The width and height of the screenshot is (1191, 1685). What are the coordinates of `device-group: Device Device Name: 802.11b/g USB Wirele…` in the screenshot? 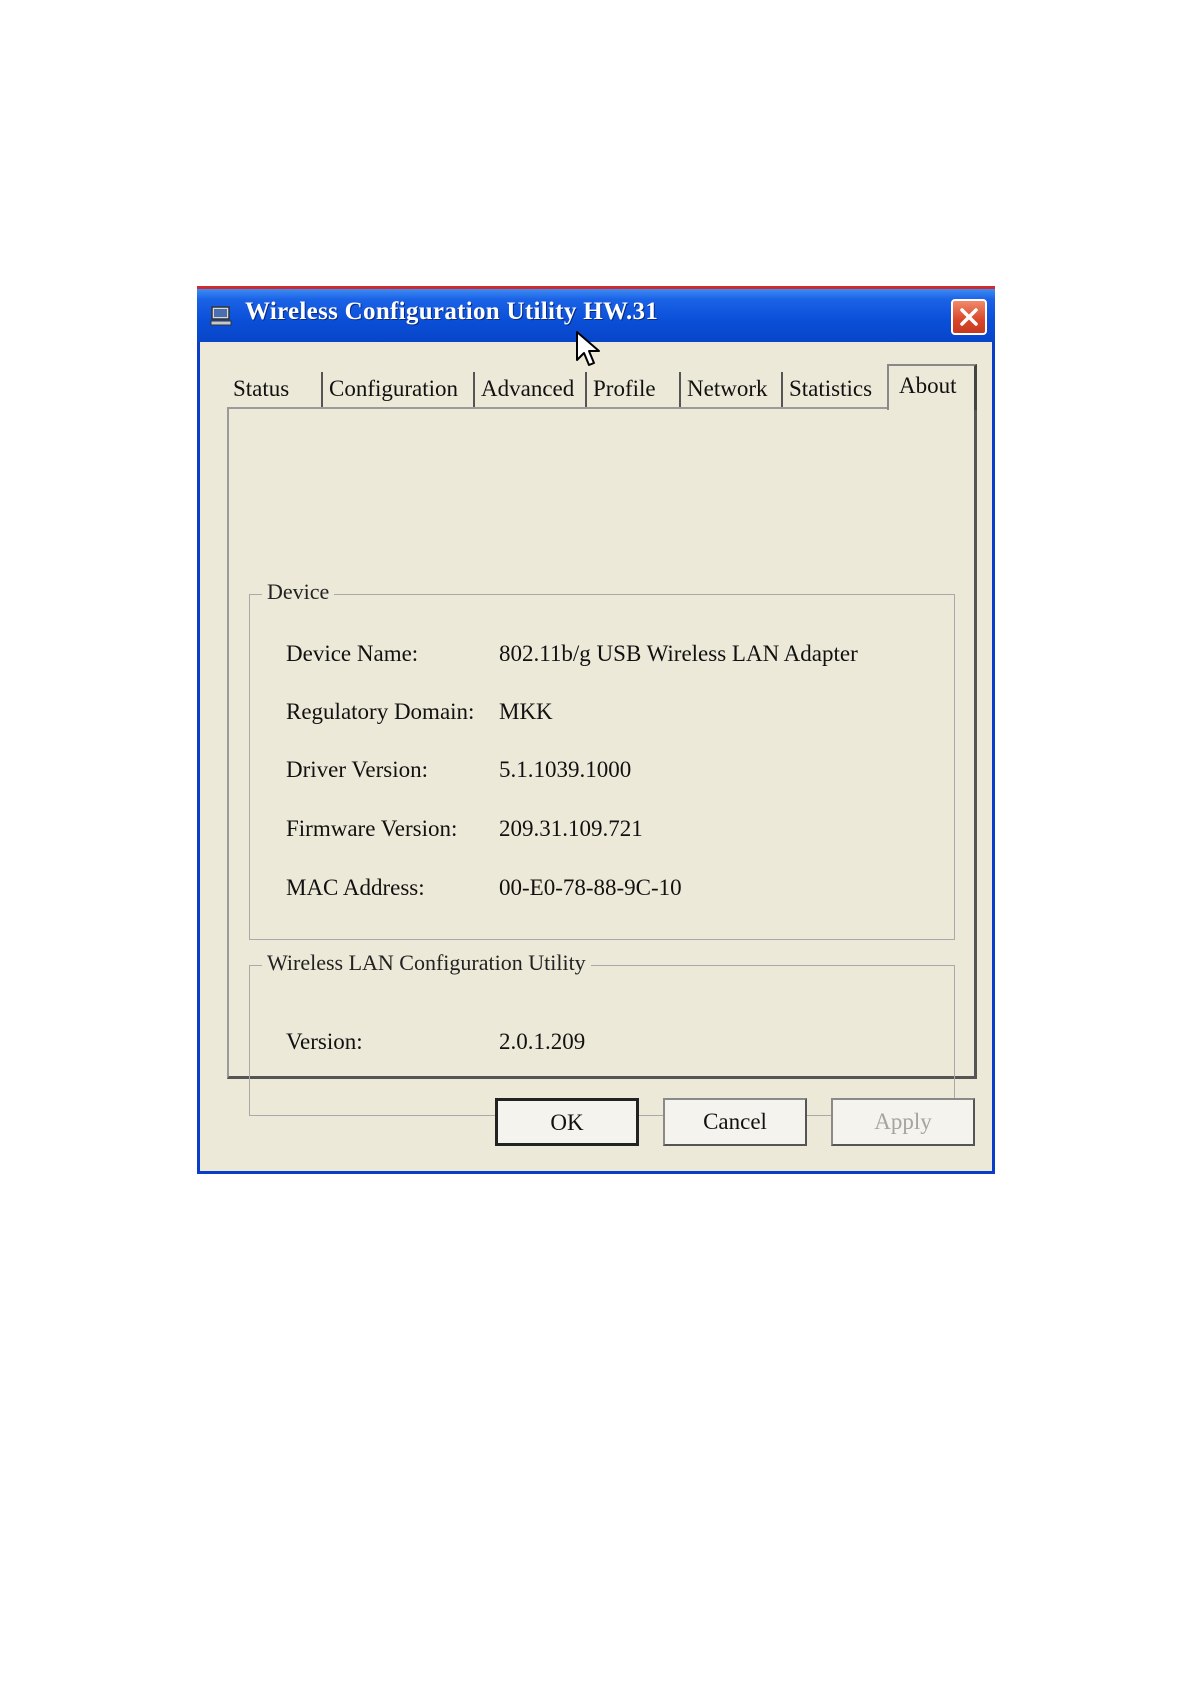 It's located at (602, 759).